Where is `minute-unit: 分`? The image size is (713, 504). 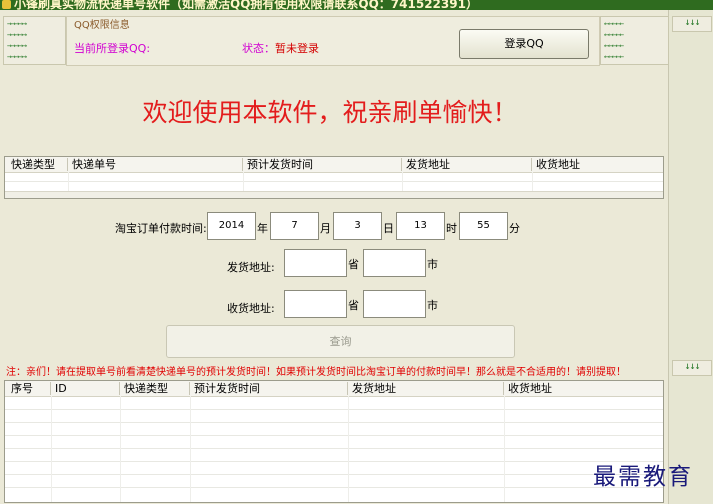
minute-unit: 分 is located at coordinates (514, 228).